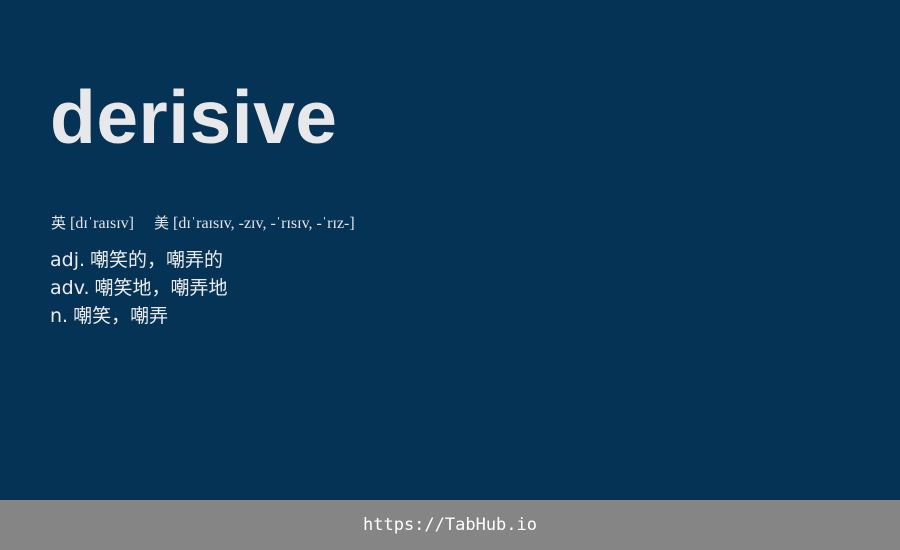  I want to click on definition-list: adj. 嘲笑的，嘲弄的 adv. 嘲笑地，嘲弄地 n. 嘲笑，嘲弄, so click(139, 288).